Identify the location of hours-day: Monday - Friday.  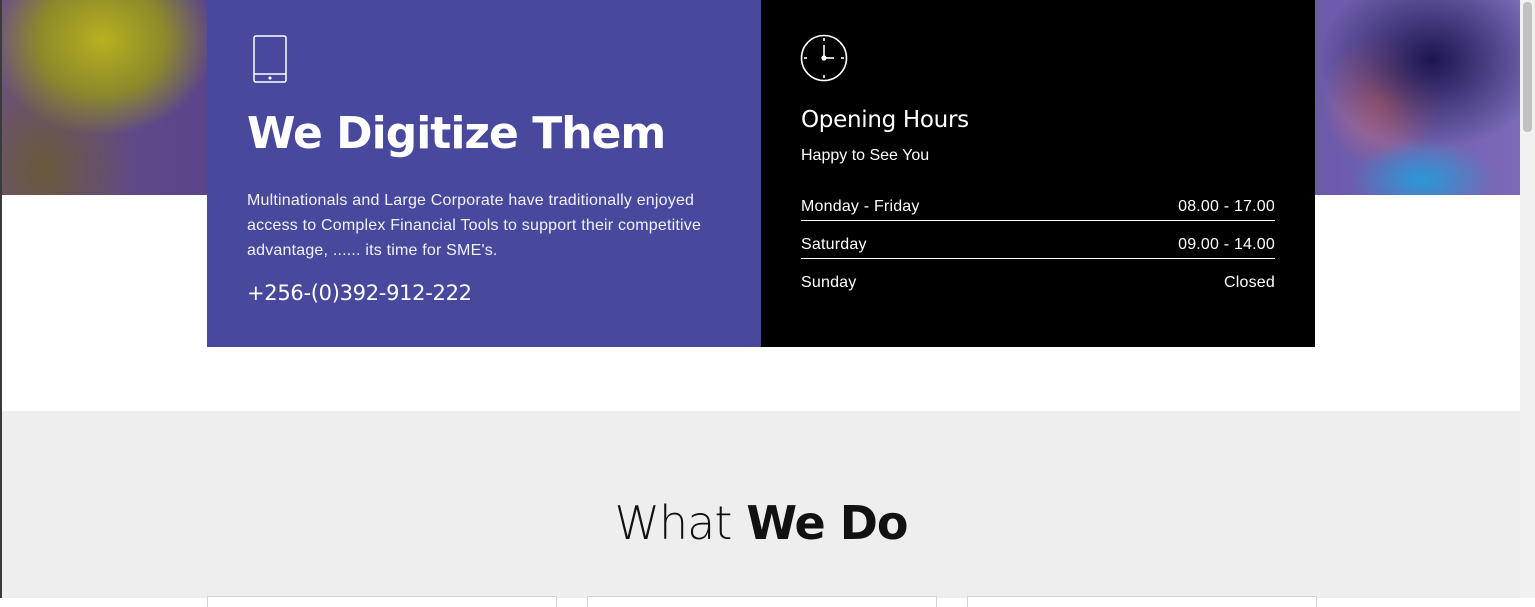
(860, 206).